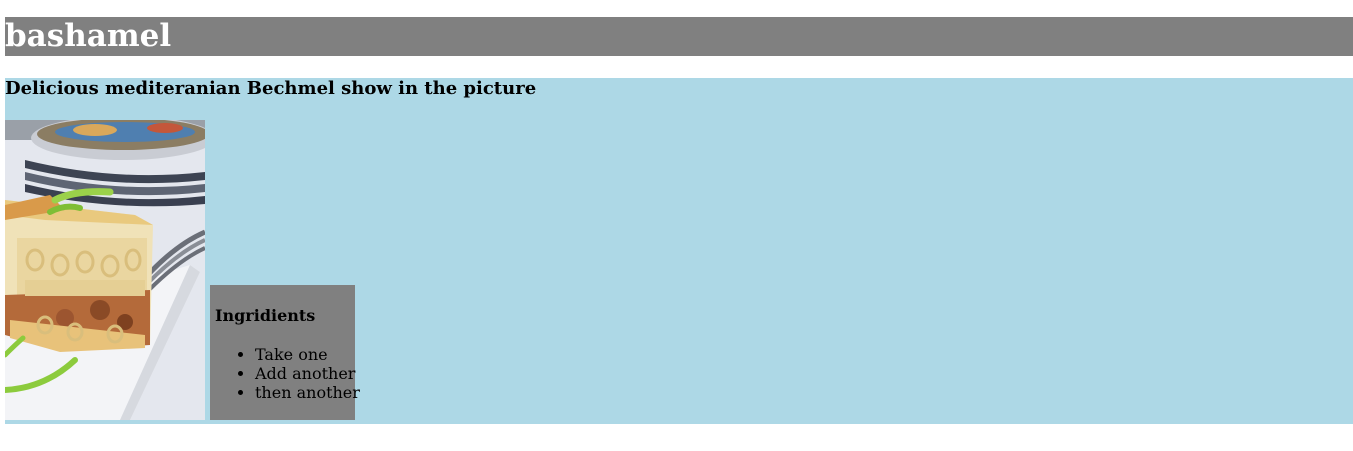 The image size is (1353, 451). Describe the element at coordinates (88, 36) in the screenshot. I see `page-title: bashamel` at that location.